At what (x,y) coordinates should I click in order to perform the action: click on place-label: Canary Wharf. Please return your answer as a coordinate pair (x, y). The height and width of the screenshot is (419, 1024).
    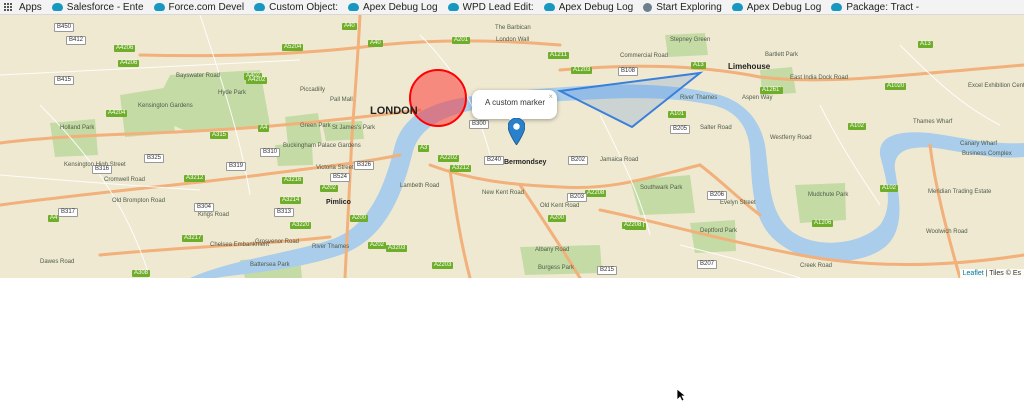
    Looking at the image, I should click on (979, 144).